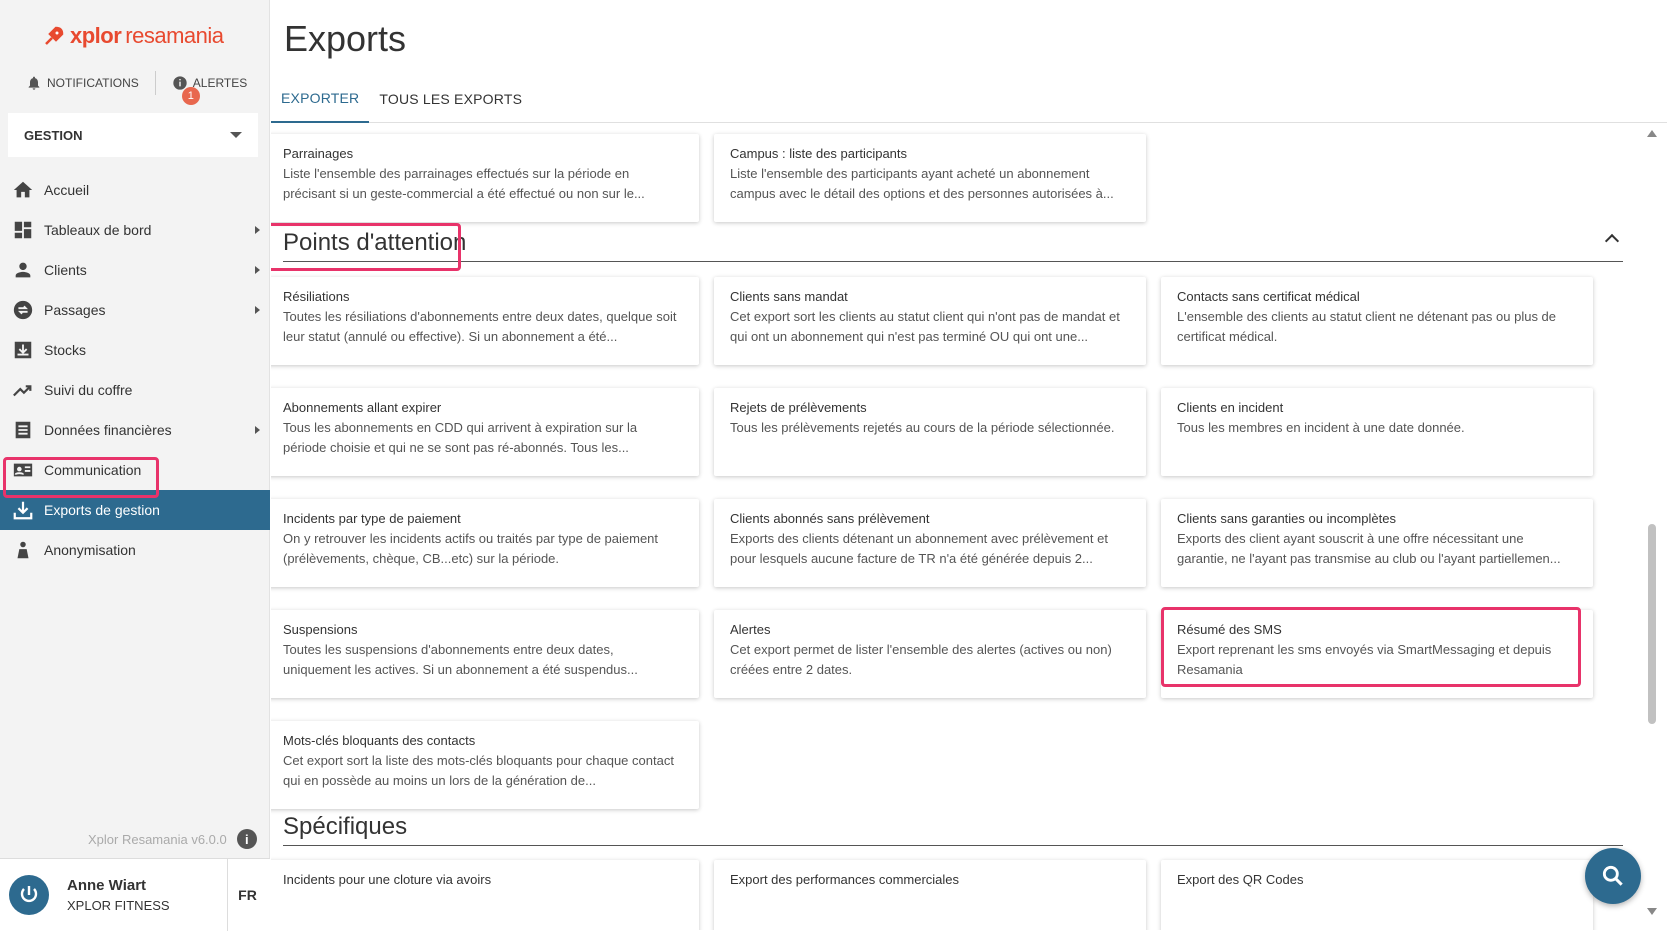 The image size is (1667, 931). What do you see at coordinates (345, 38) in the screenshot?
I see `page-title: Exports` at bounding box center [345, 38].